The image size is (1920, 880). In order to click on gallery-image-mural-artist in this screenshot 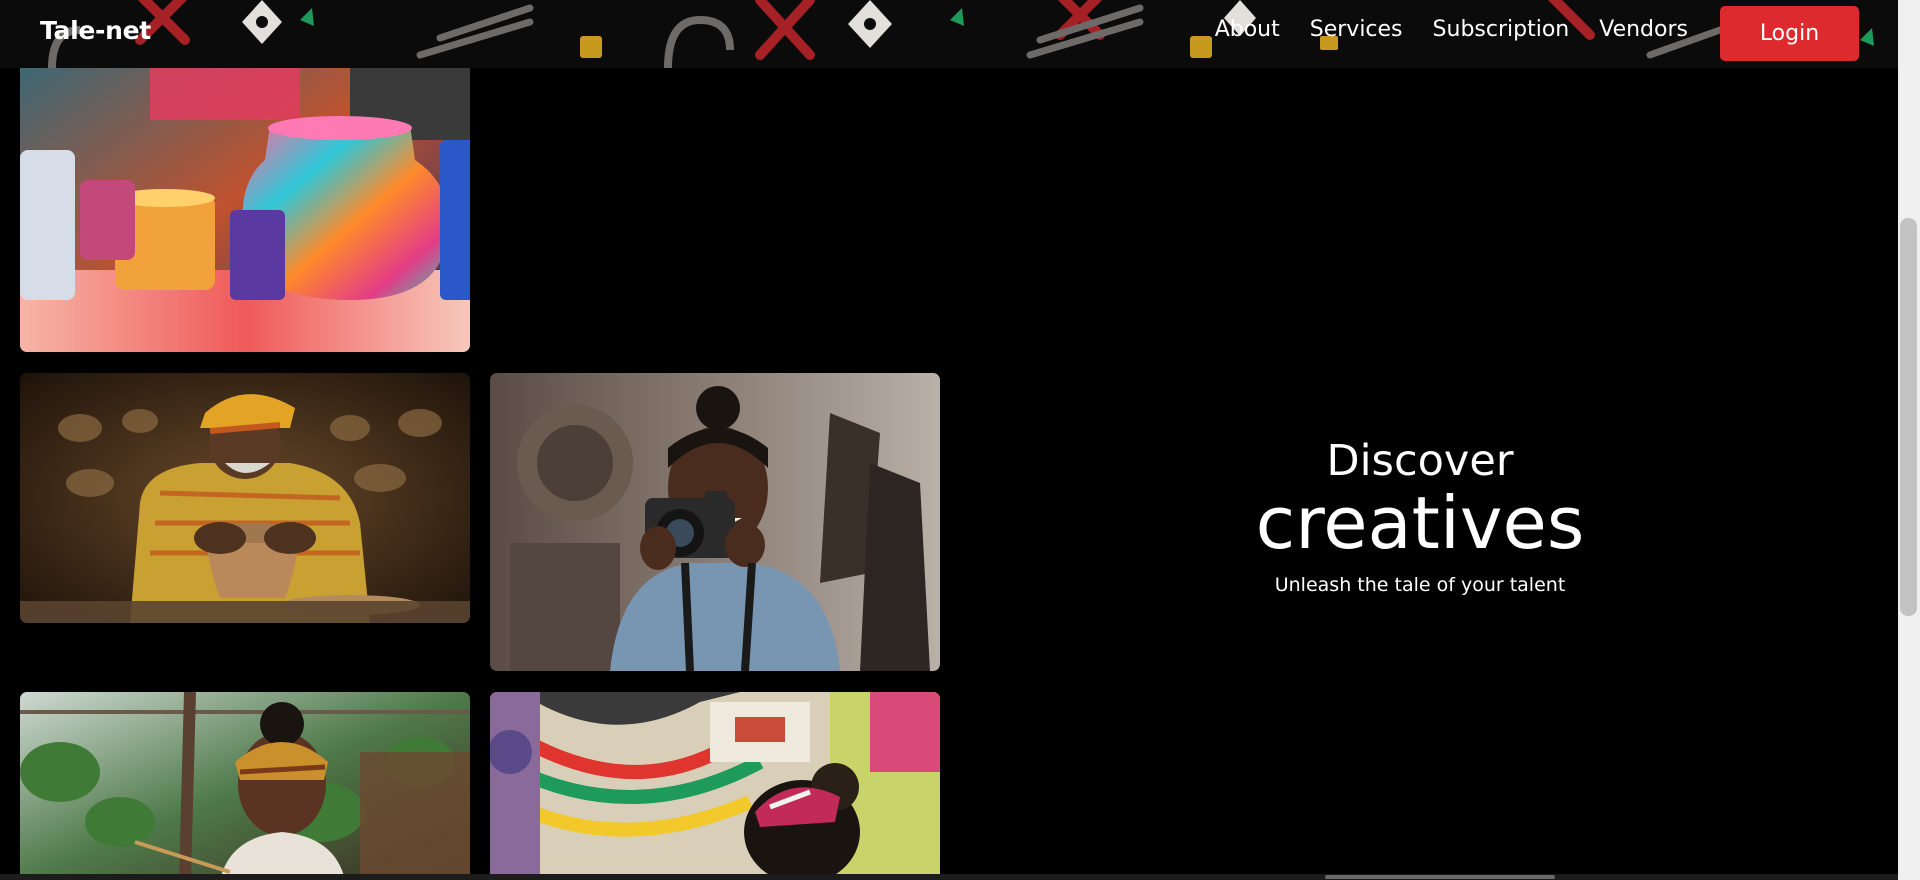, I will do `click(715, 786)`.